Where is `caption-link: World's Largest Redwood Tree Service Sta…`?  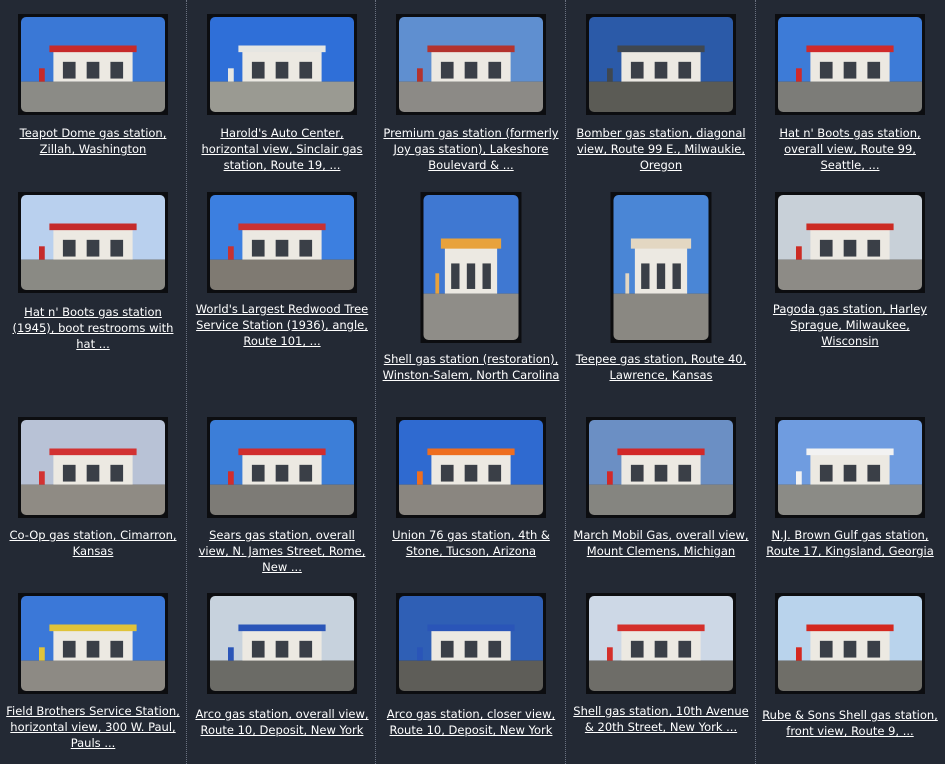
caption-link: World's Largest Redwood Tree Service Sta… is located at coordinates (282, 325).